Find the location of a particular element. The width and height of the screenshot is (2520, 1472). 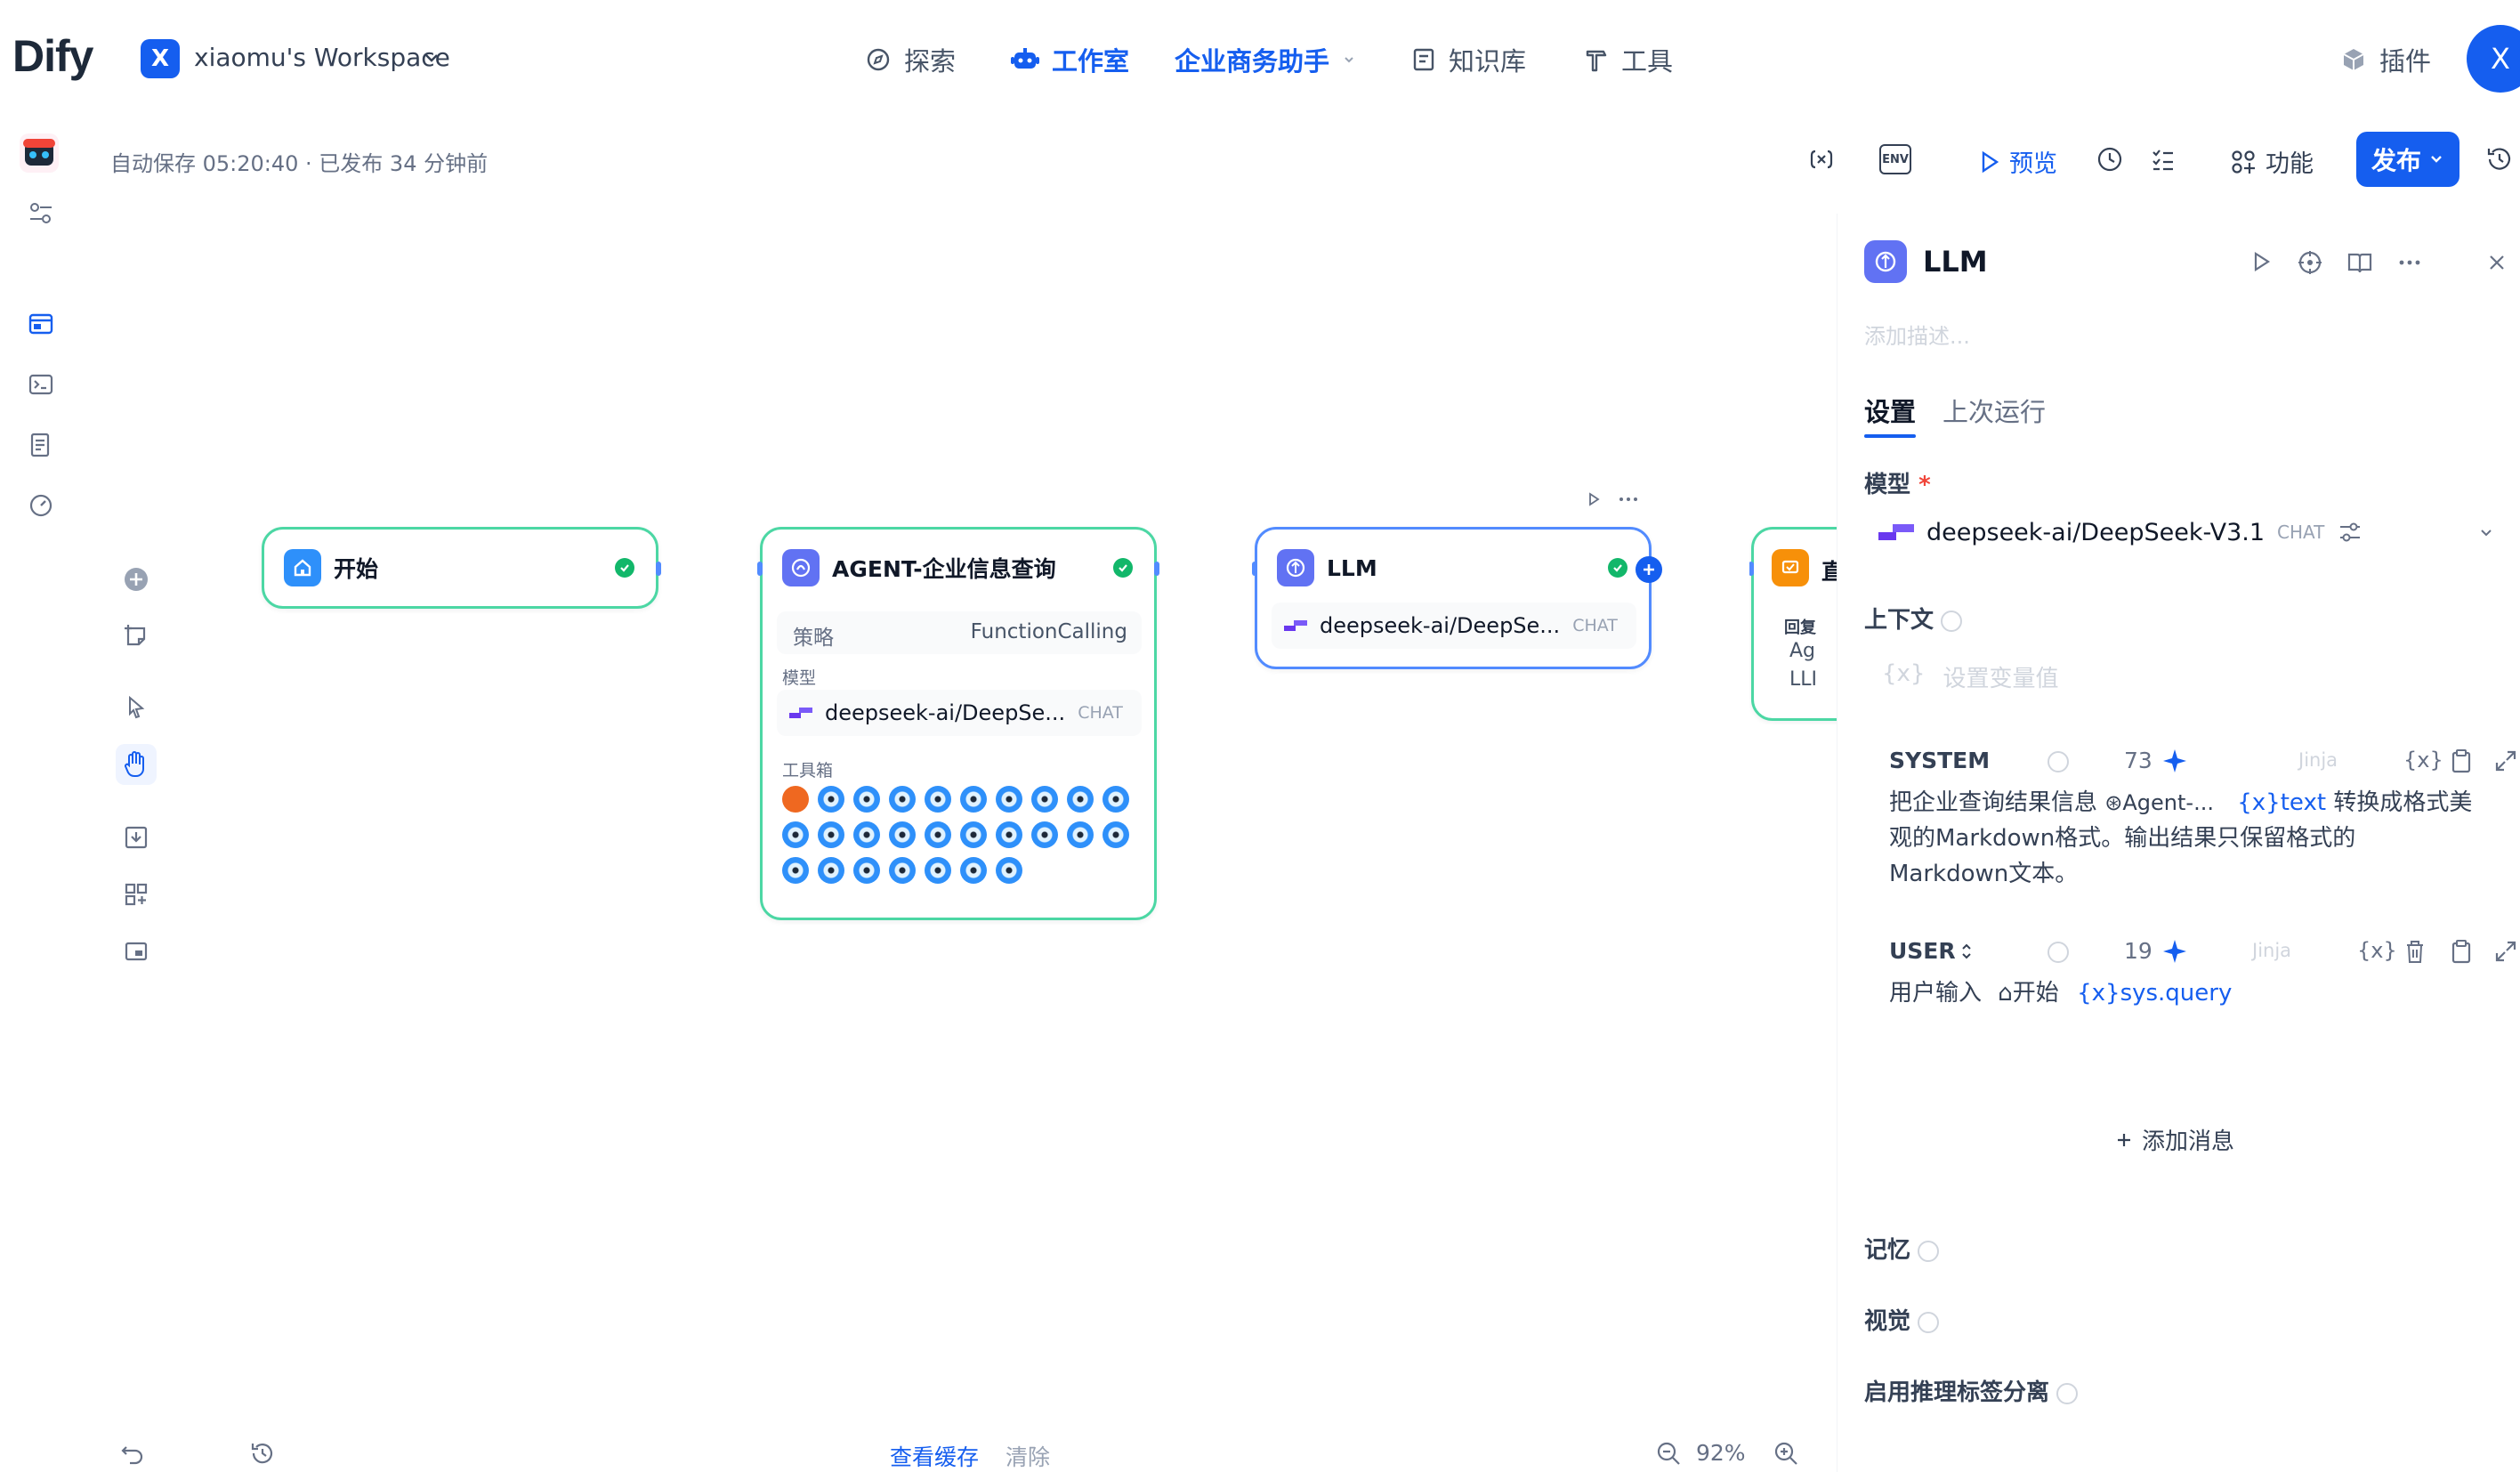

compass-icon is located at coordinates (878, 59).